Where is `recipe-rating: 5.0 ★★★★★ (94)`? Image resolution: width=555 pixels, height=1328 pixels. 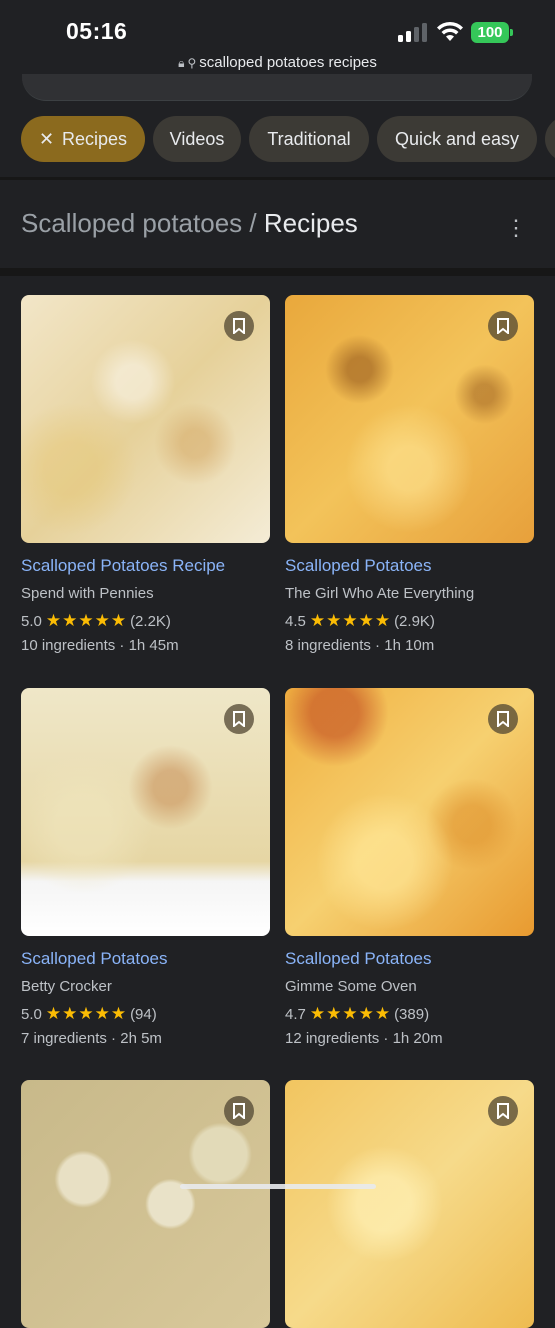 recipe-rating: 5.0 ★★★★★ (94) is located at coordinates (89, 1014).